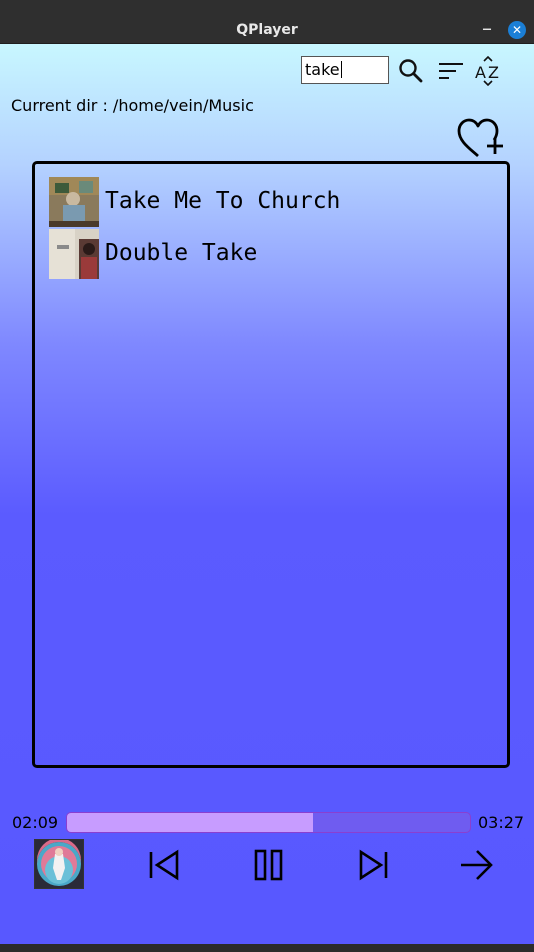  I want to click on current-directory-label: Current dir : /home/vein/Music, so click(132, 105).